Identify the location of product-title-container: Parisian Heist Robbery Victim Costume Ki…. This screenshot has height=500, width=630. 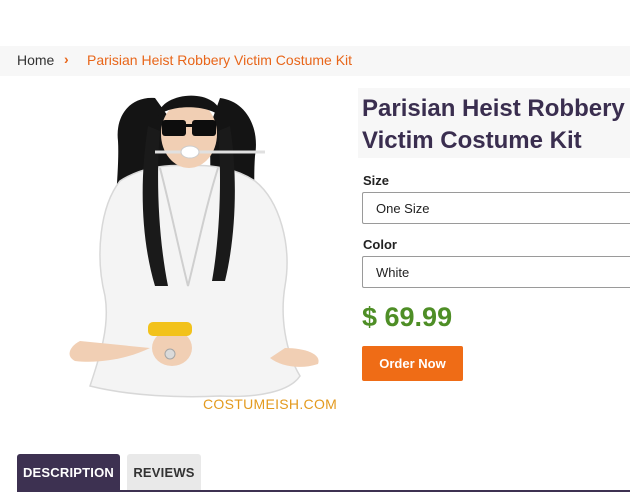
(494, 123).